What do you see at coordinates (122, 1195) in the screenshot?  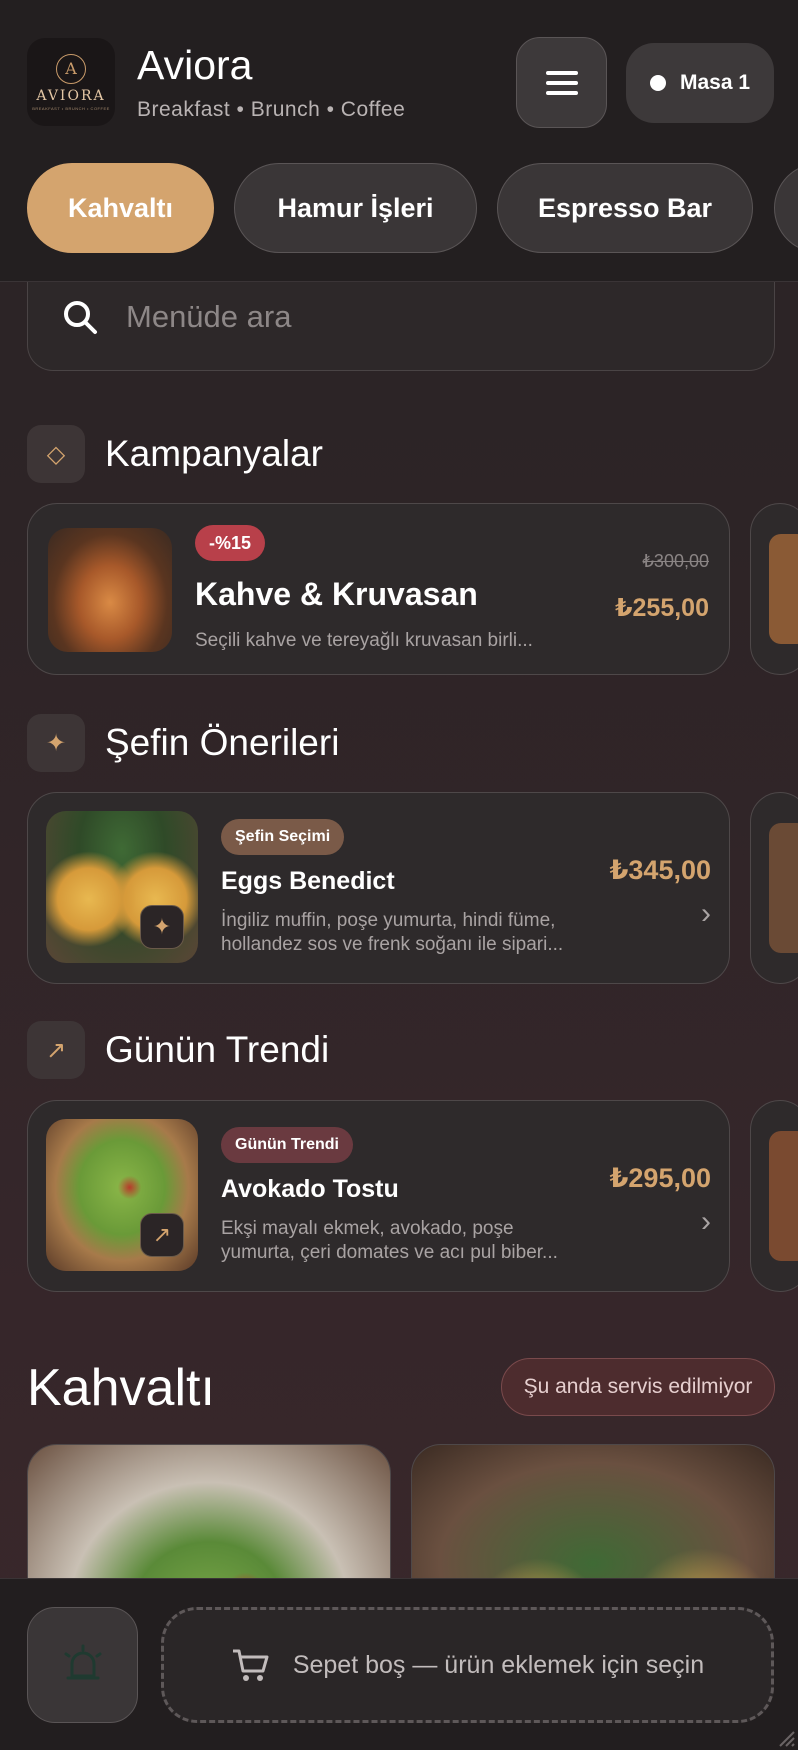 I see `avocado-toast-image: ↗` at bounding box center [122, 1195].